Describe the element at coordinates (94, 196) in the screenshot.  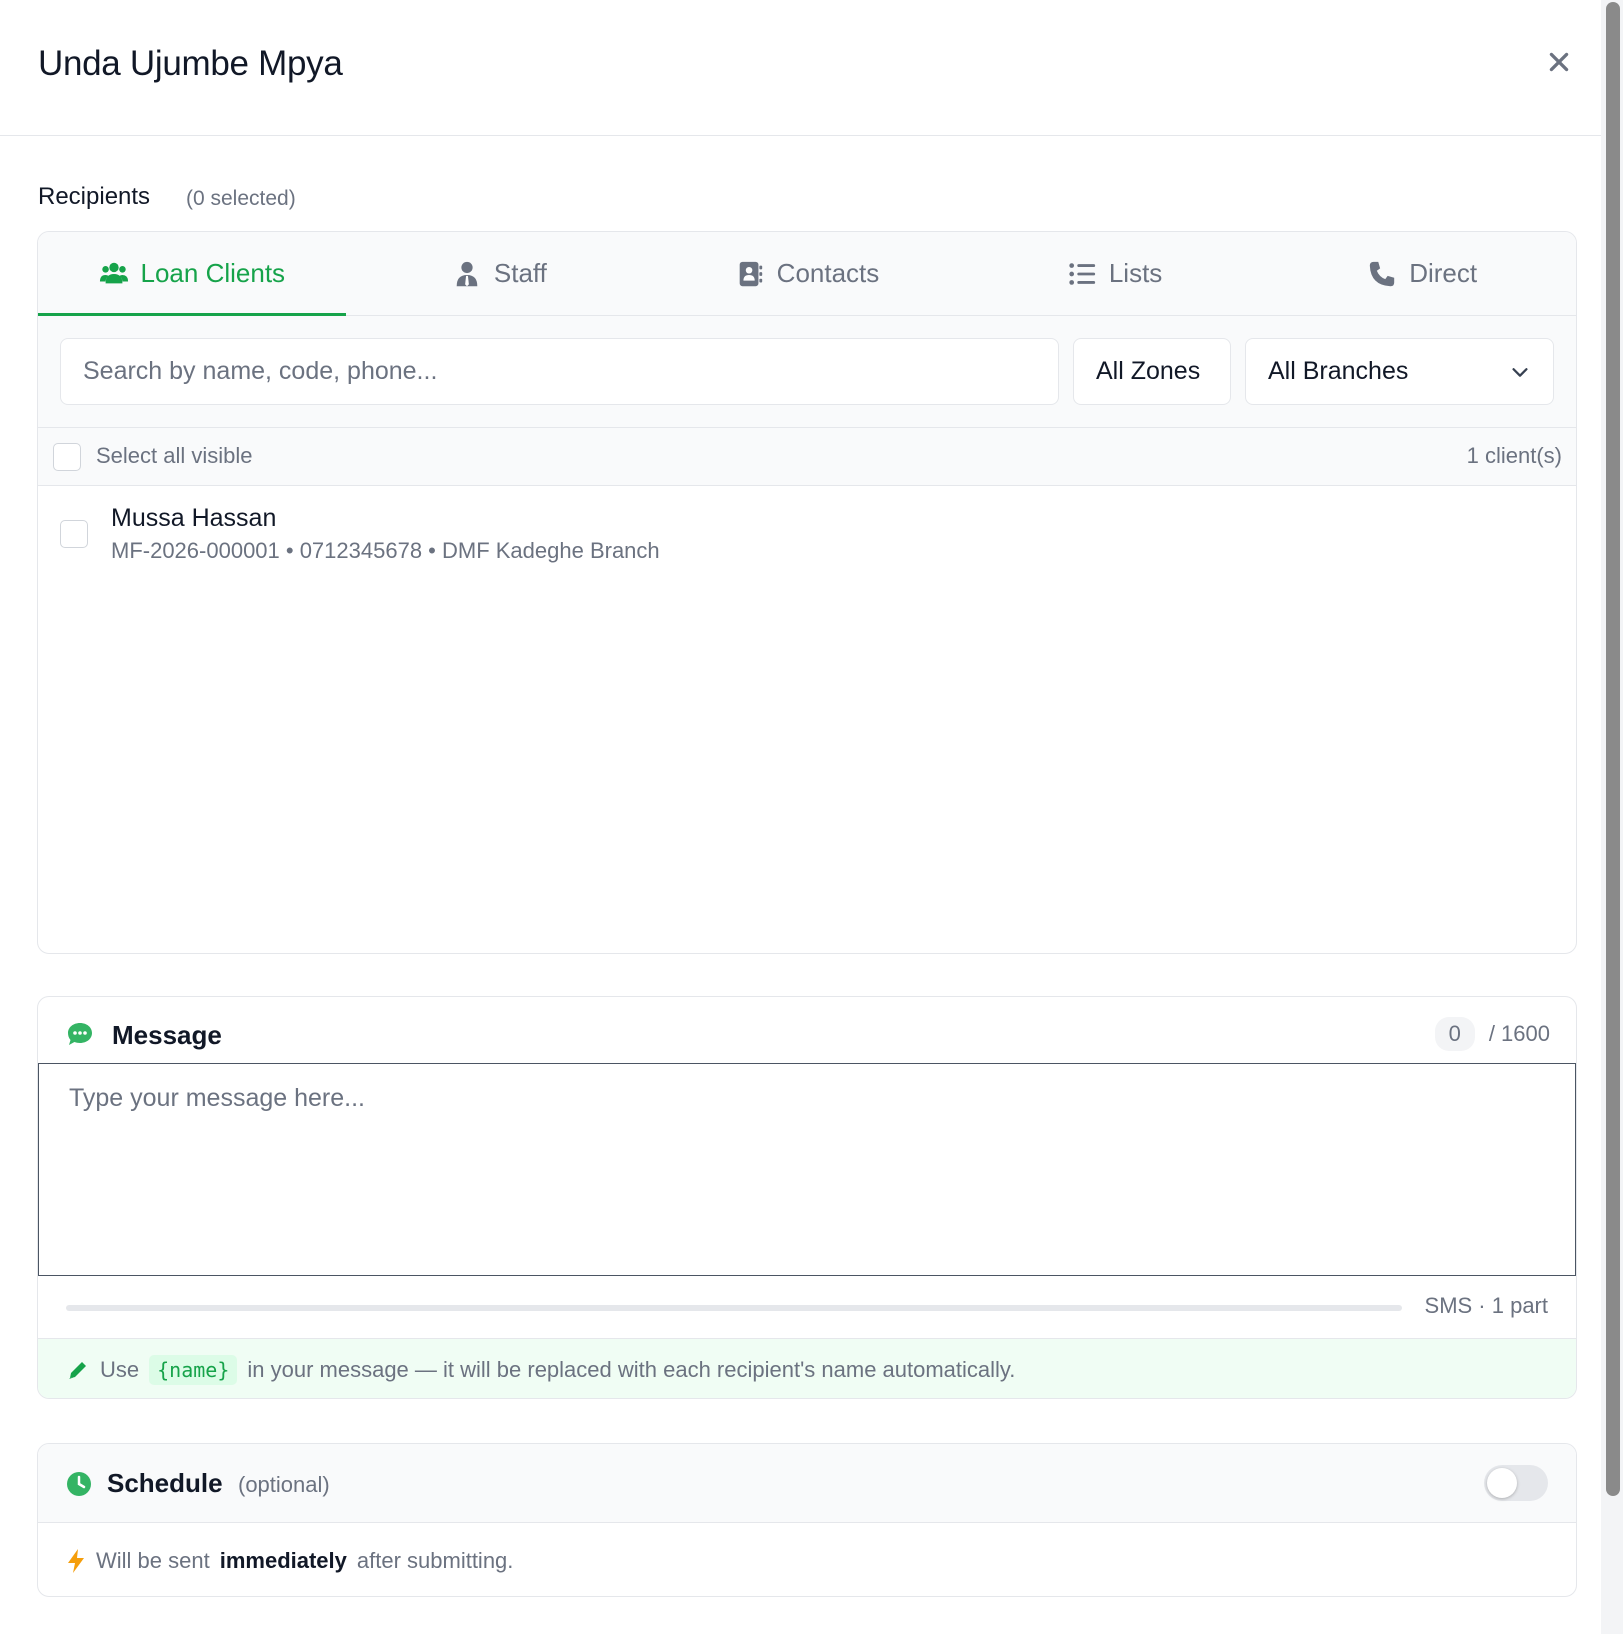
I see `recipients-label: Recipients` at that location.